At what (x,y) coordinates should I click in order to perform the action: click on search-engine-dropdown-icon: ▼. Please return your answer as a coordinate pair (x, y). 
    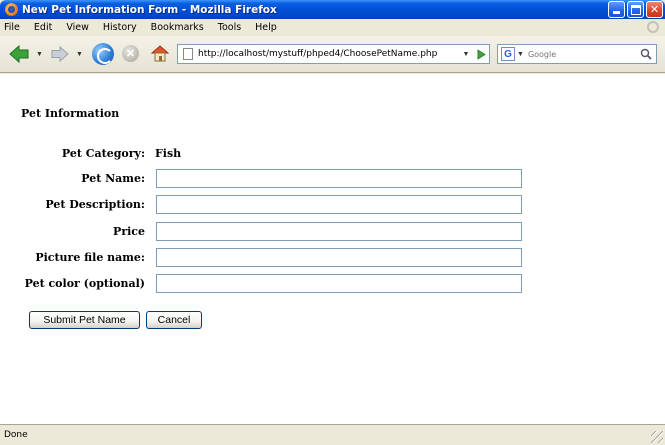
    Looking at the image, I should click on (520, 54).